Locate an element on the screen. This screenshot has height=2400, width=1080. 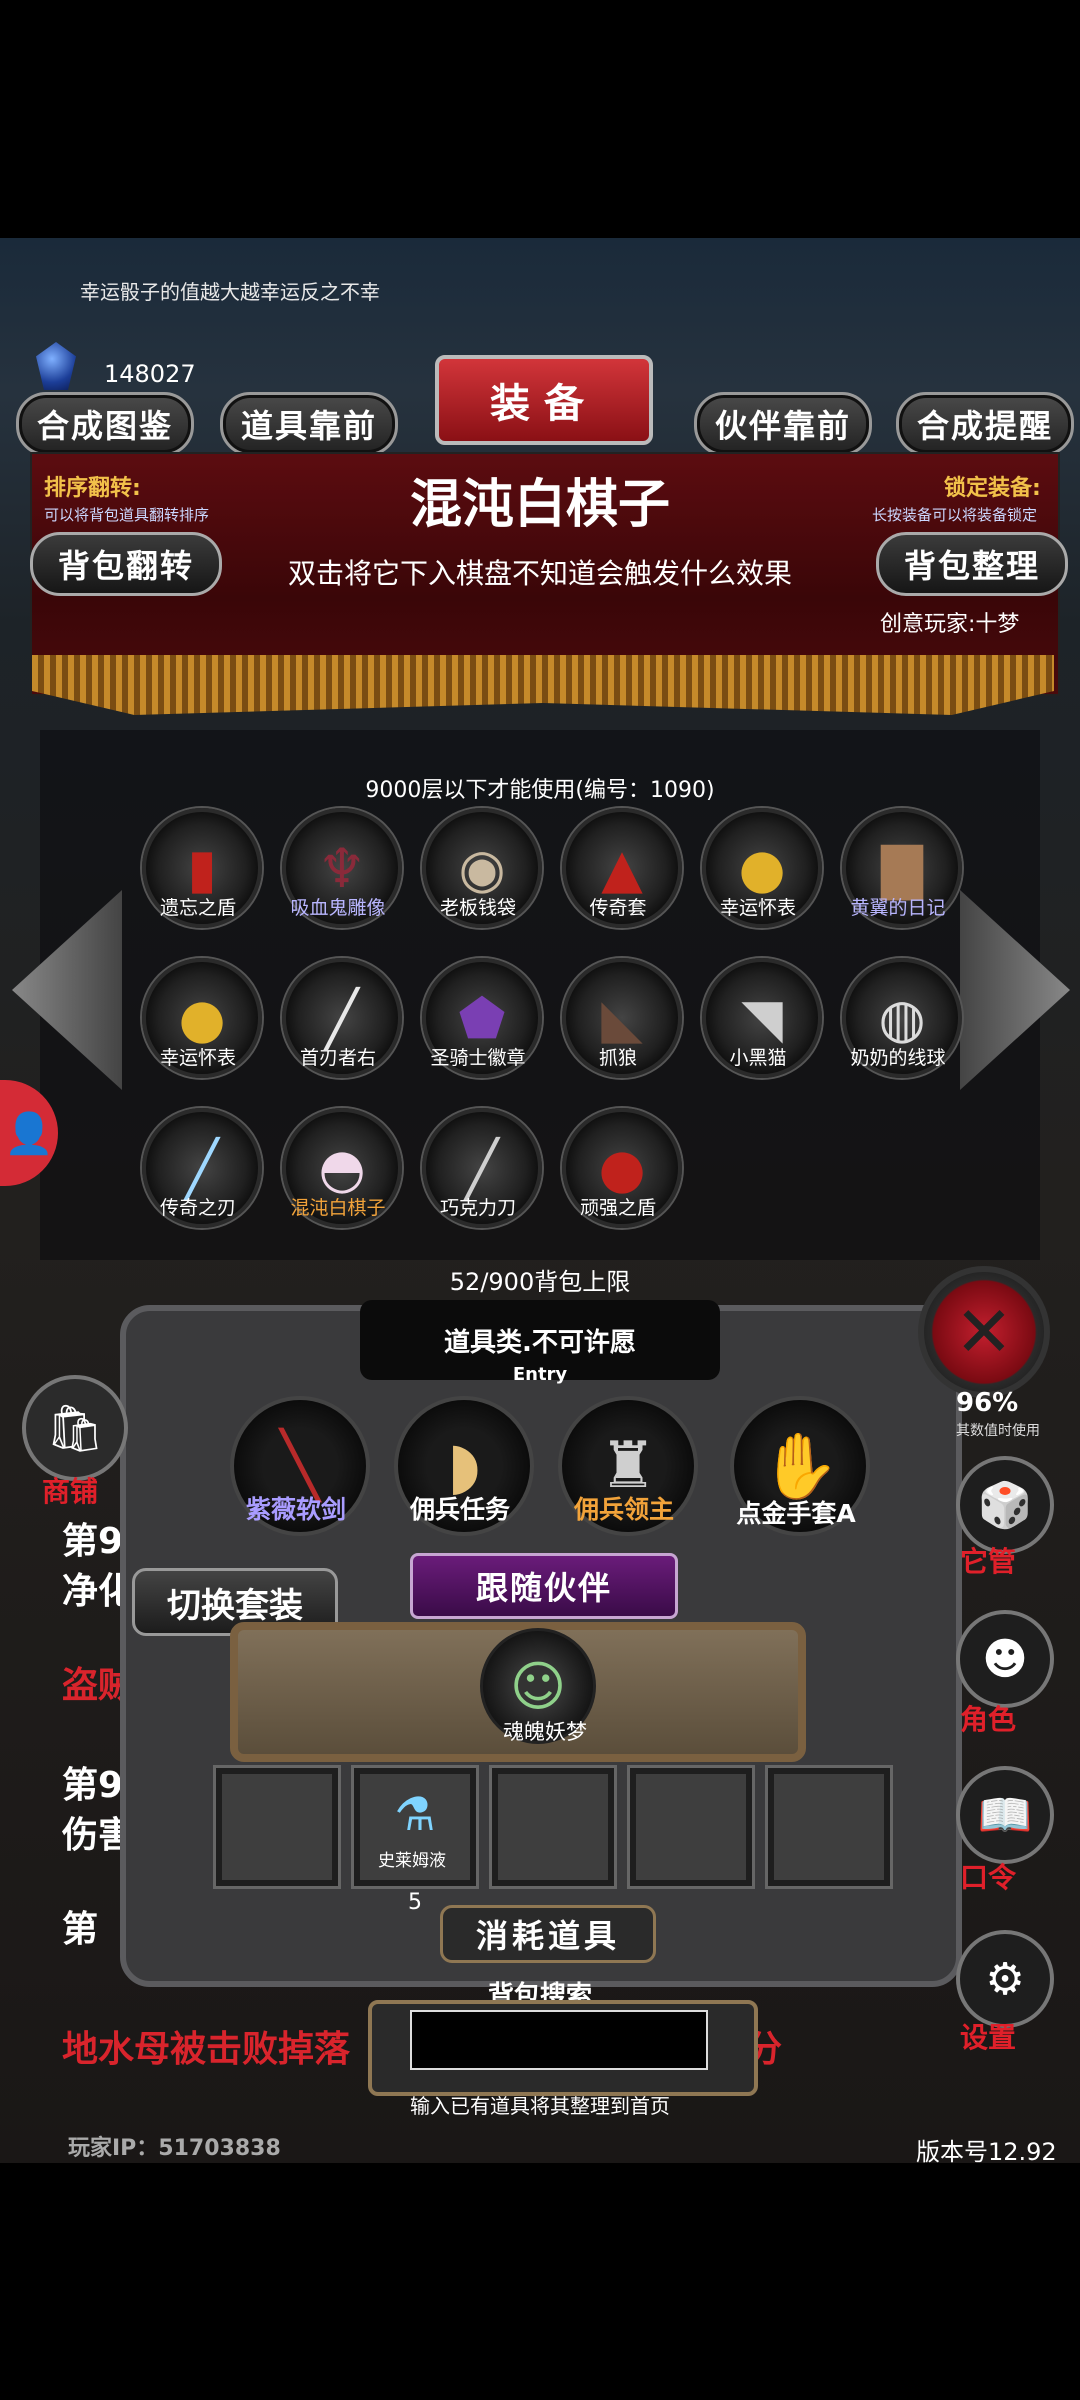
close-icon: ✕ is located at coordinates (984, 1332).